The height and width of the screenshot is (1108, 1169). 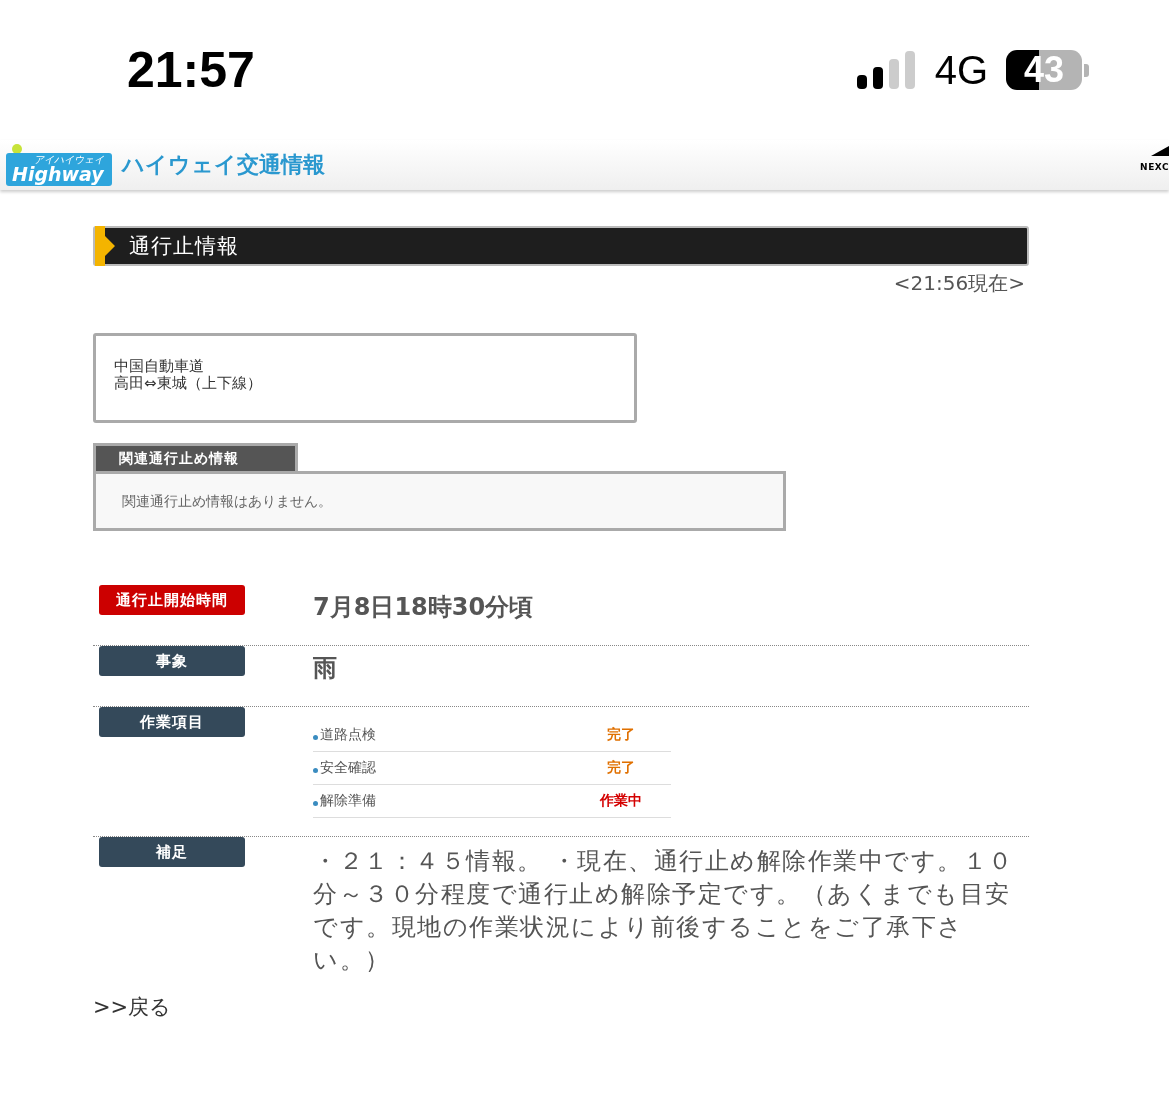 What do you see at coordinates (1086, 70) in the screenshot?
I see `battery-tip` at bounding box center [1086, 70].